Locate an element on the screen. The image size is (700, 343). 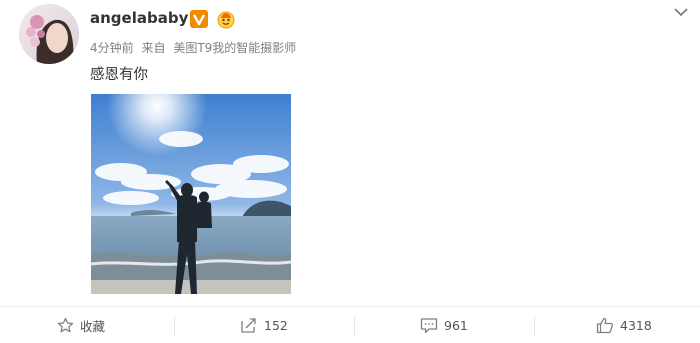
like-button: 4318 is located at coordinates (624, 325).